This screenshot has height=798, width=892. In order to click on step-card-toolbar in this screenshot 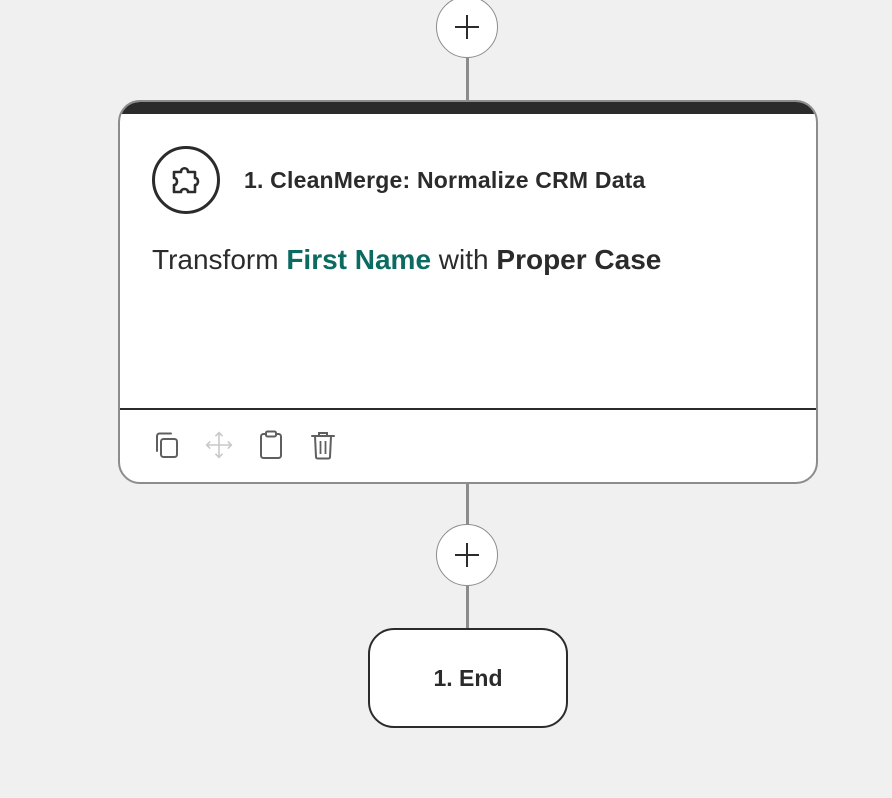, I will do `click(245, 445)`.